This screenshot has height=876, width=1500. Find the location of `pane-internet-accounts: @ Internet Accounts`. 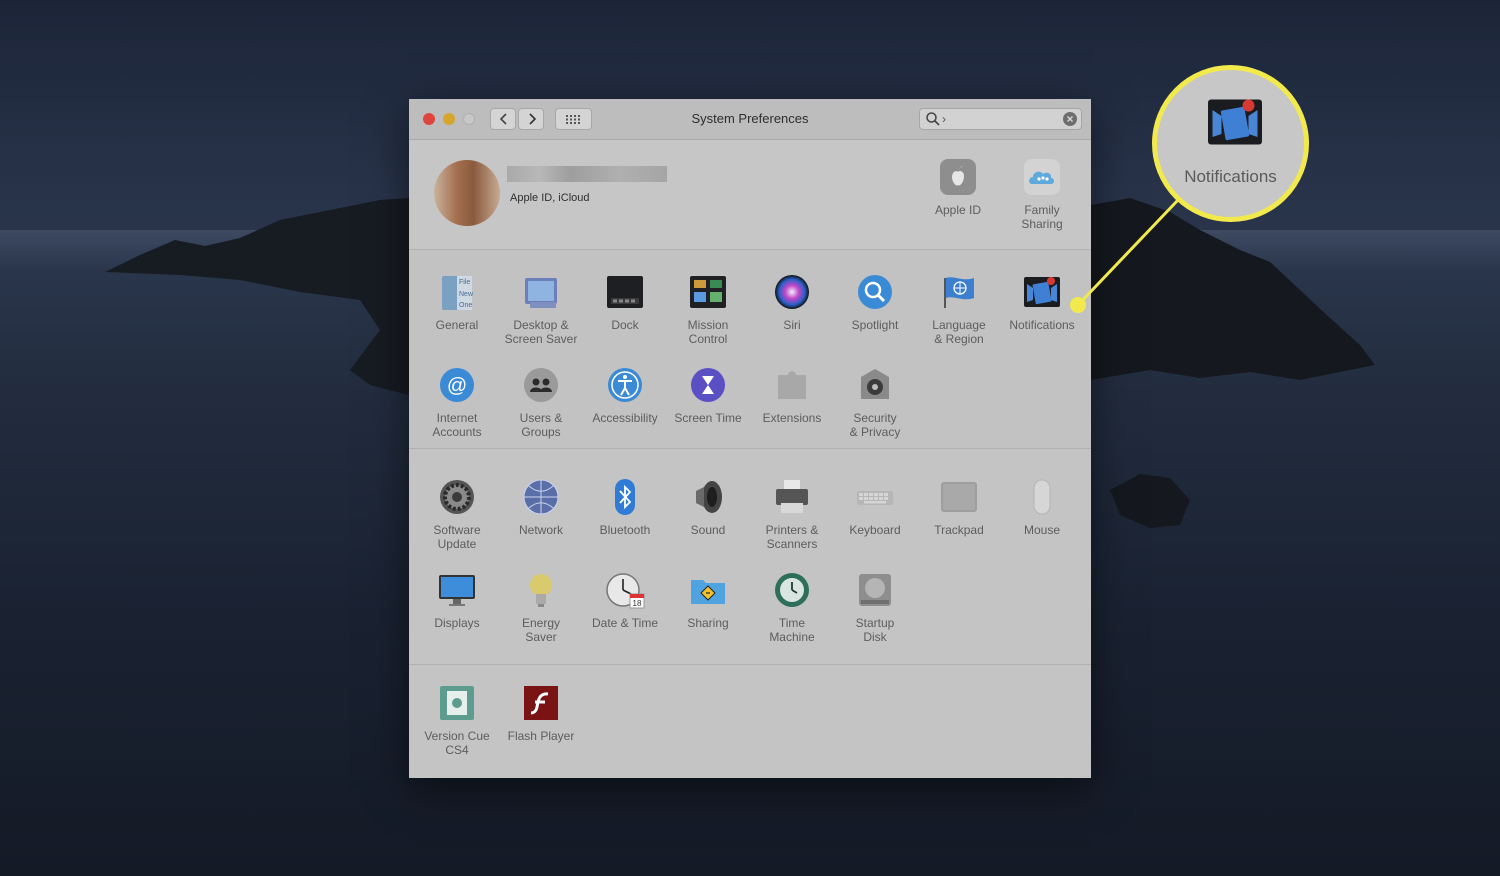

pane-internet-accounts: @ Internet Accounts is located at coordinates (457, 402).